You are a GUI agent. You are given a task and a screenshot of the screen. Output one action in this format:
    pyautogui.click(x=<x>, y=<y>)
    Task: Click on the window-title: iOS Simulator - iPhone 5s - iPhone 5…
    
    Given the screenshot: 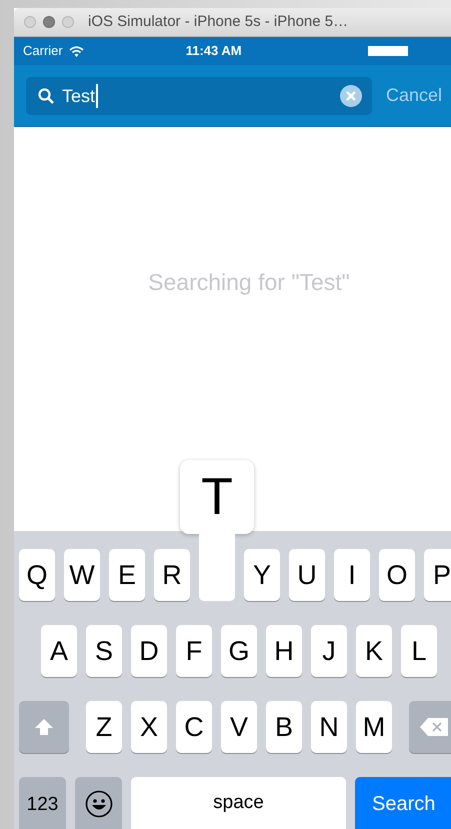 What is the action you would take?
    pyautogui.click(x=218, y=22)
    